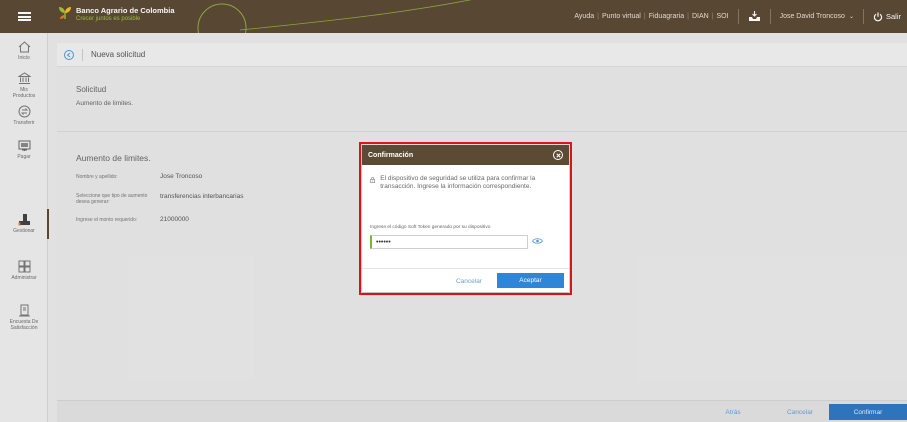 The height and width of the screenshot is (422, 907). What do you see at coordinates (558, 155) in the screenshot?
I see `close-icon` at bounding box center [558, 155].